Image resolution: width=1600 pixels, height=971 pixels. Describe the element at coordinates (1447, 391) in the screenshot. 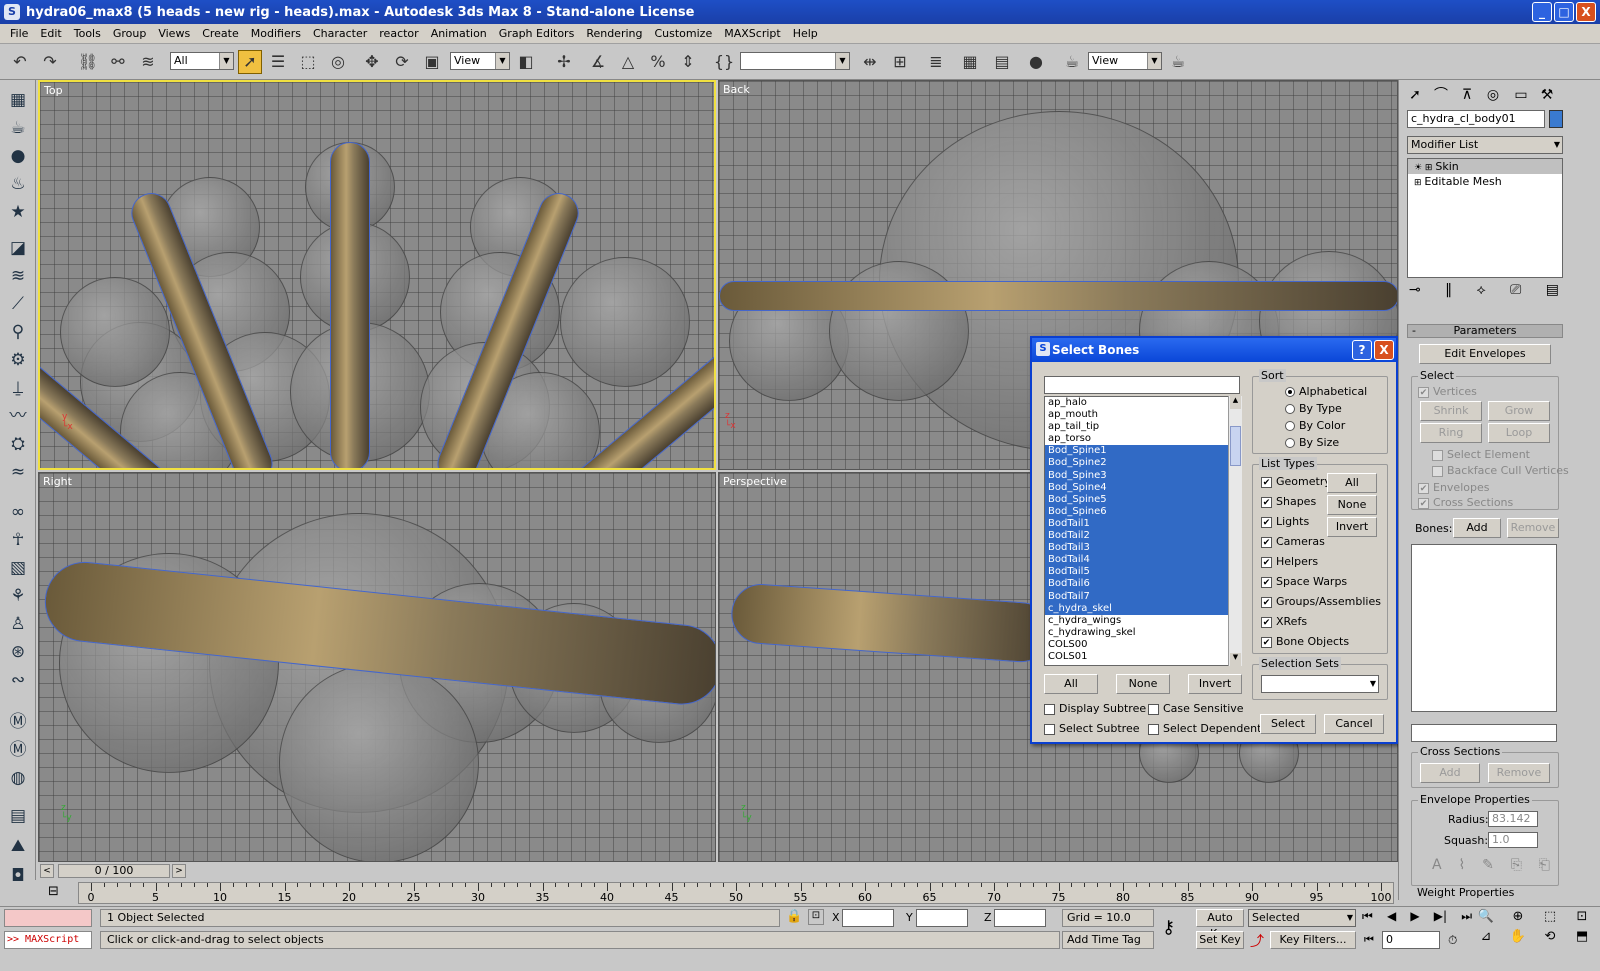

I see `vertices-checkbox: ✔ Vertices` at that location.